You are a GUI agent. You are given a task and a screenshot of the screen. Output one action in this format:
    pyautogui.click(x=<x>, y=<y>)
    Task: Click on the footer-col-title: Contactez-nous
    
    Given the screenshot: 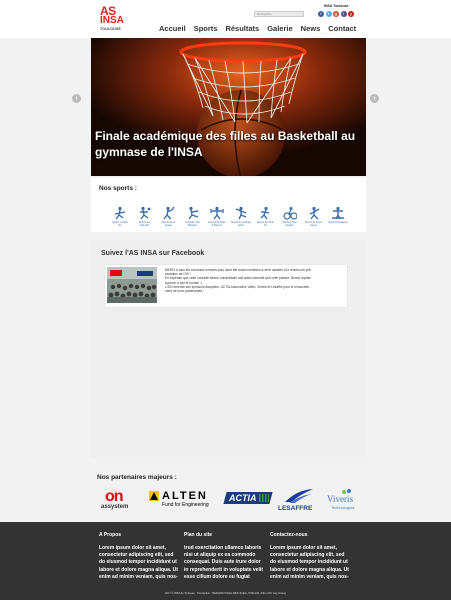 What is the action you would take?
    pyautogui.click(x=289, y=535)
    